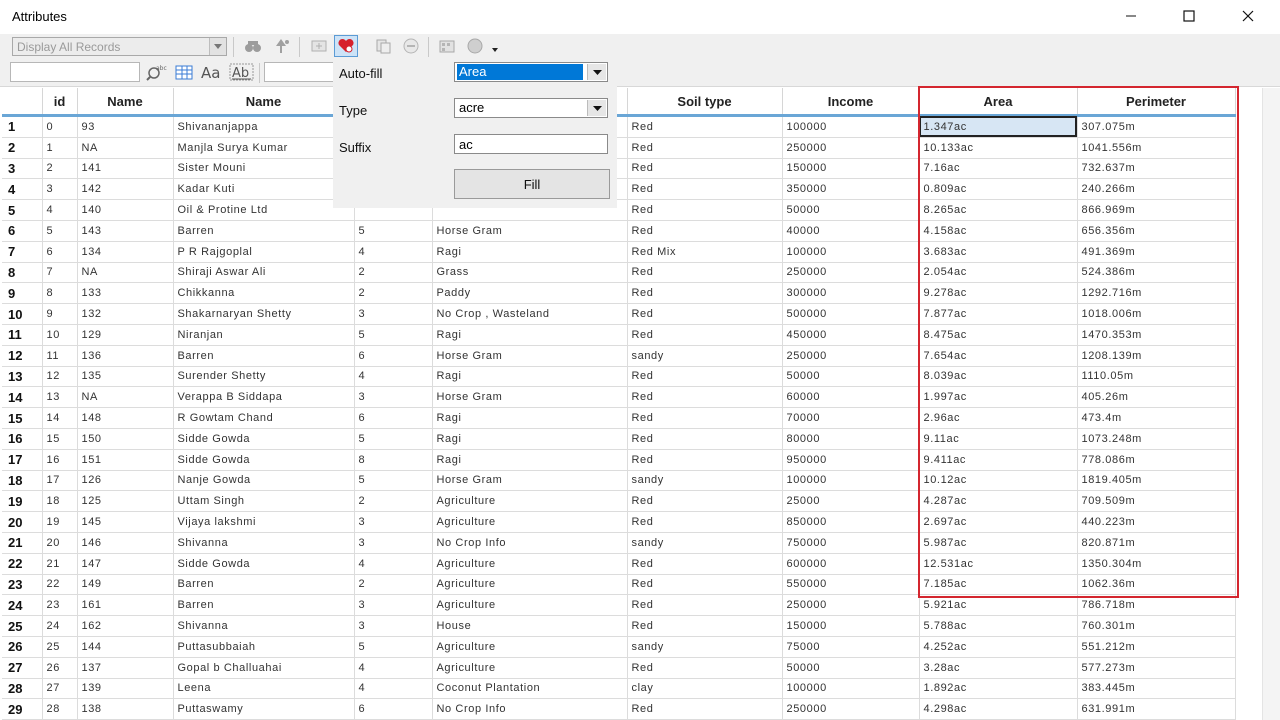 The width and height of the screenshot is (1280, 720). I want to click on id-cell: 1, so click(60, 148).